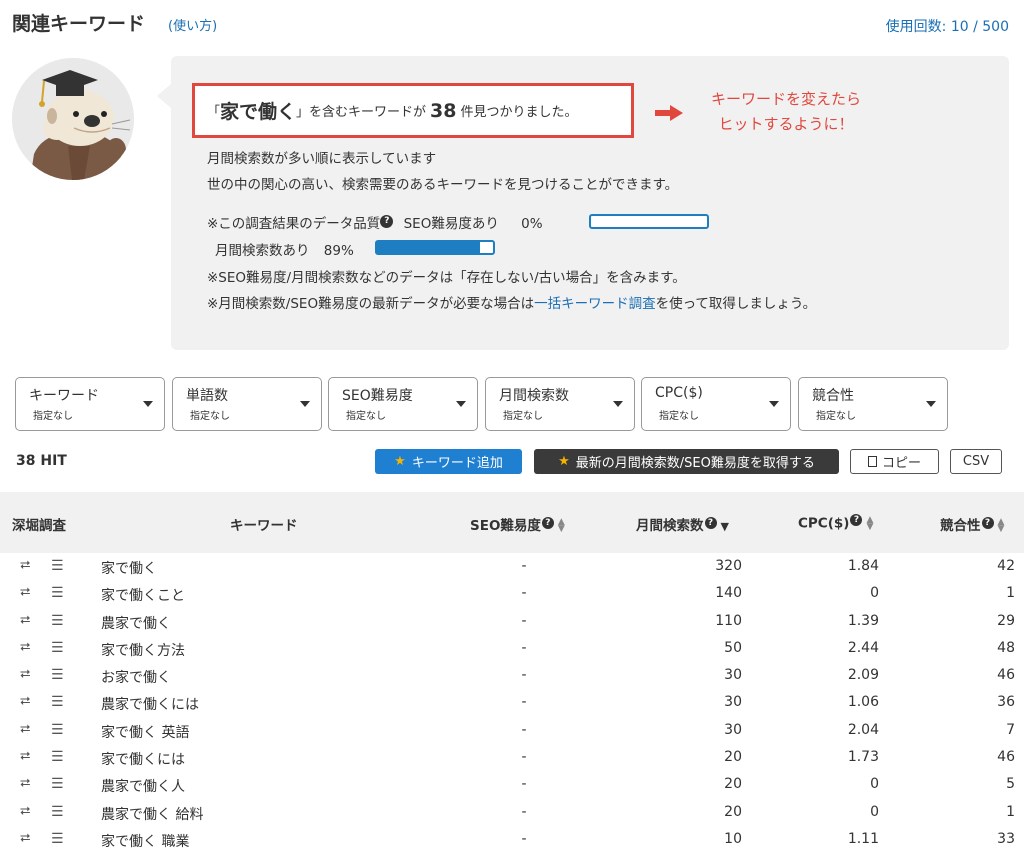  I want to click on column-header-competition: 競合性? ▲ ▼, so click(972, 524).